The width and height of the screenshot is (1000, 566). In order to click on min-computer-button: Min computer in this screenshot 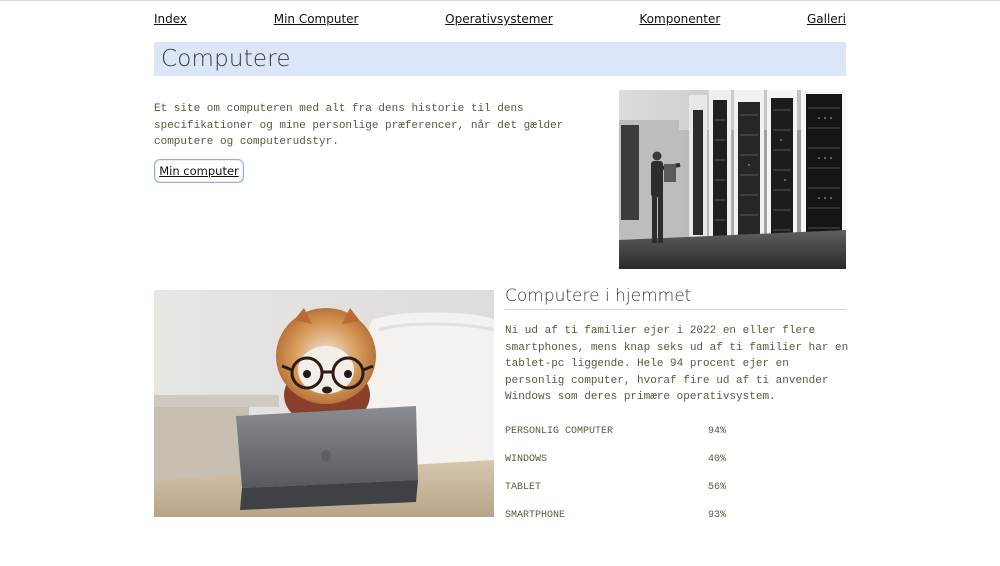, I will do `click(199, 171)`.